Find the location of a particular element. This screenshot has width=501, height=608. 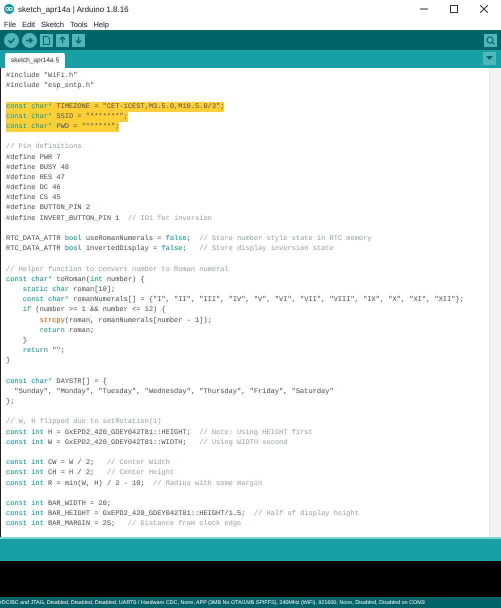

verify-button is located at coordinates (11, 40).